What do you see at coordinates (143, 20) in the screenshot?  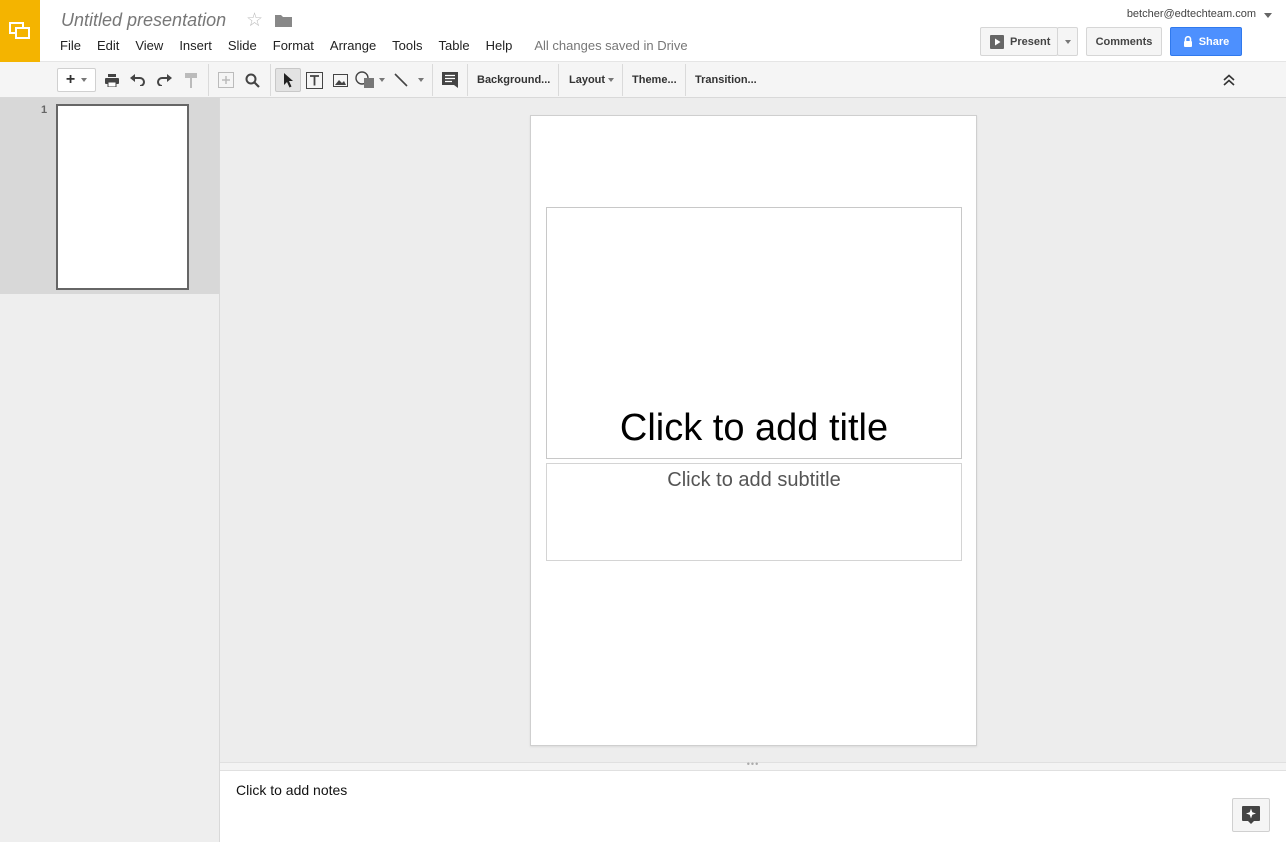 I see `document-title: Untitled presentation` at bounding box center [143, 20].